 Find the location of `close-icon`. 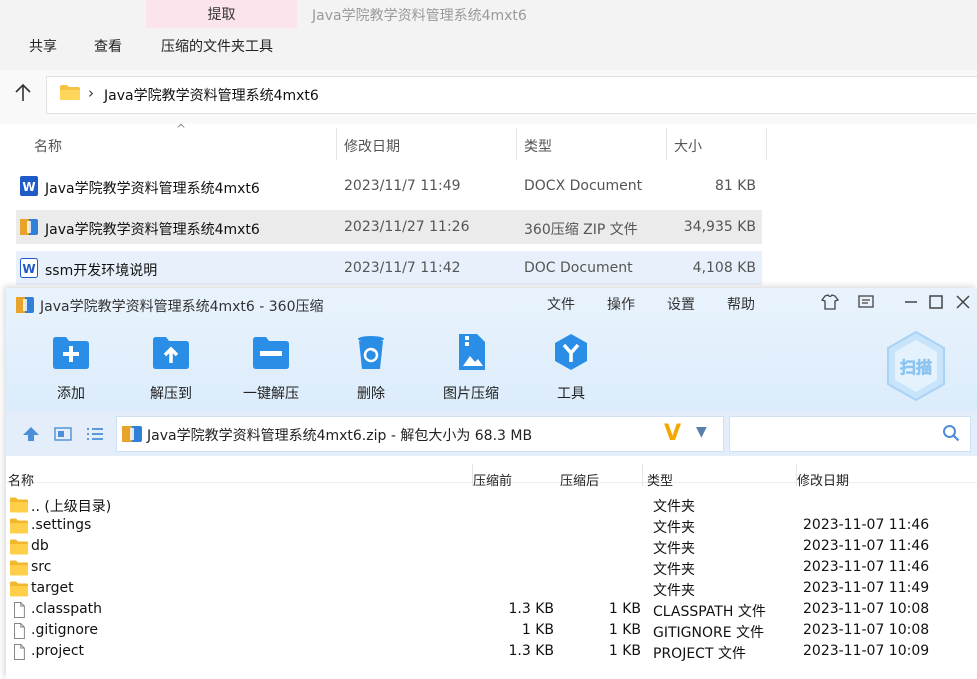

close-icon is located at coordinates (963, 302).